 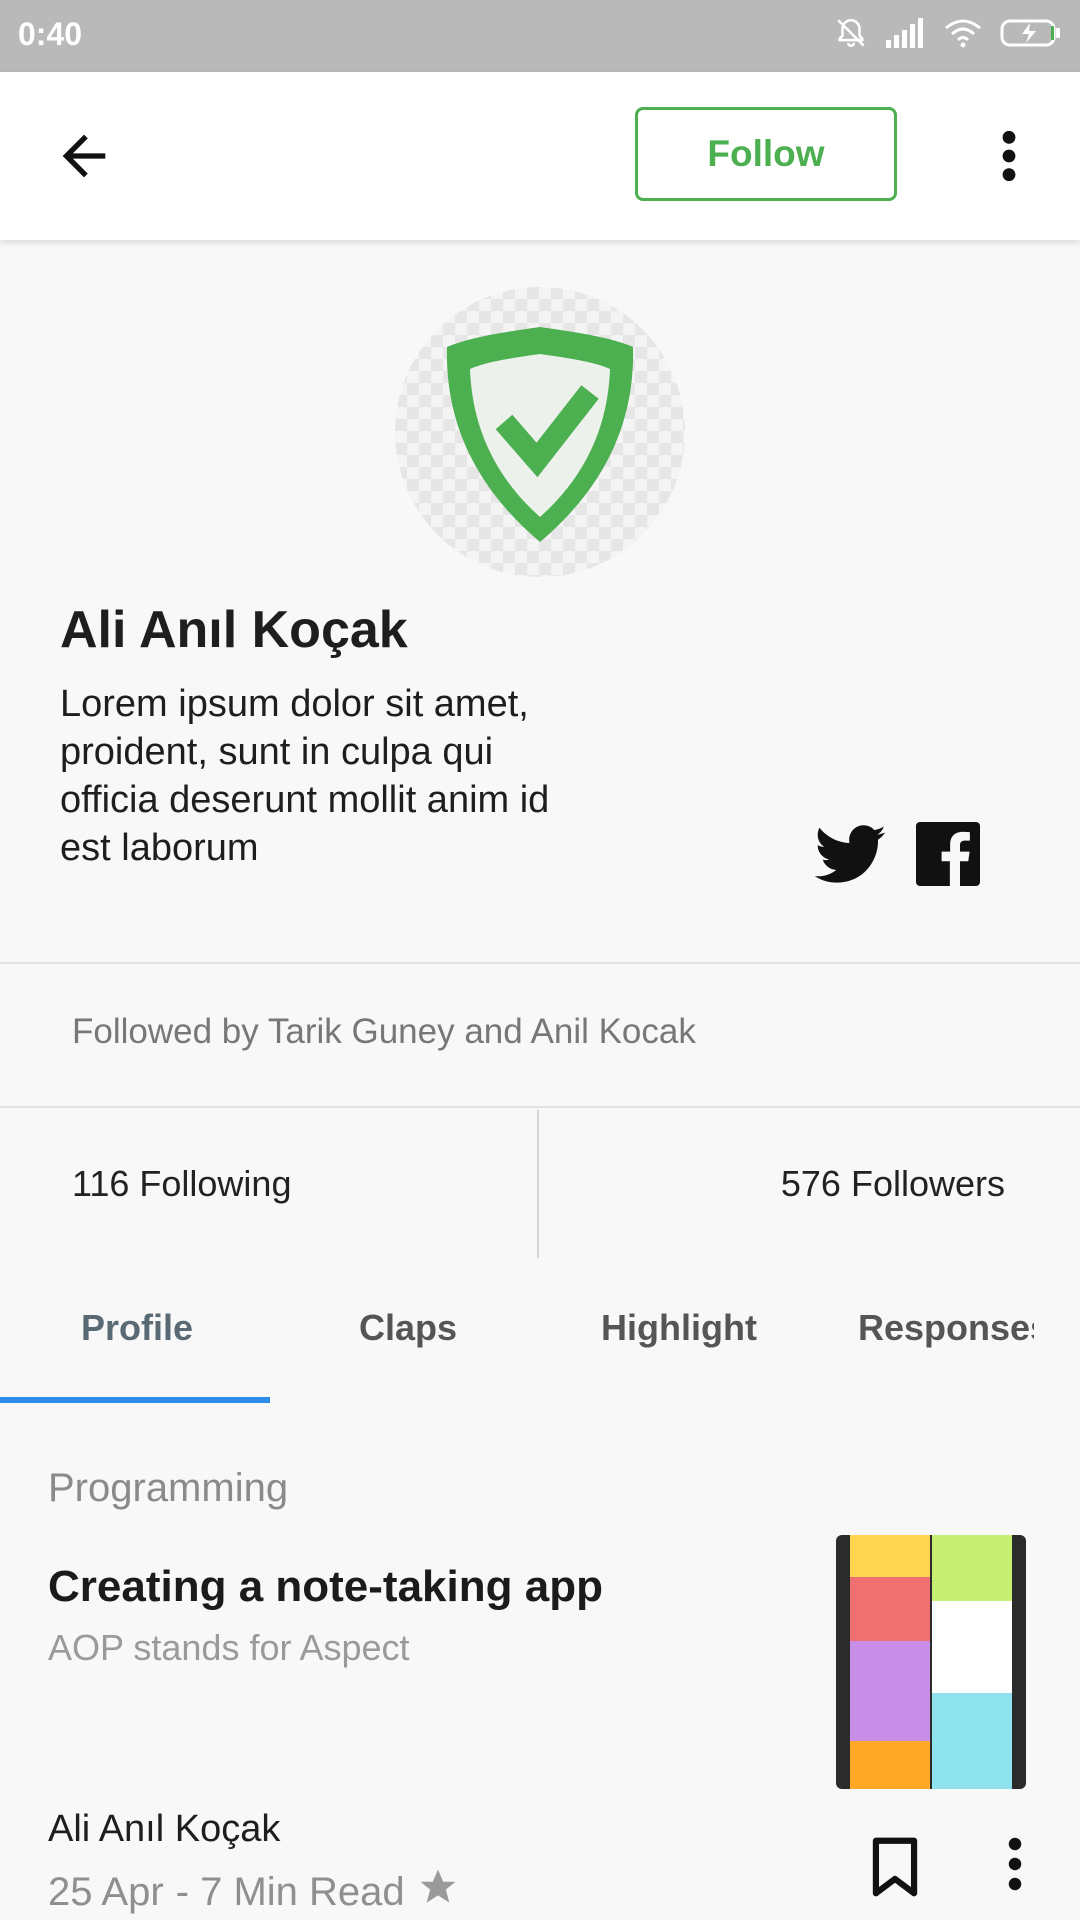 I want to click on follow-button: Follow, so click(x=766, y=154).